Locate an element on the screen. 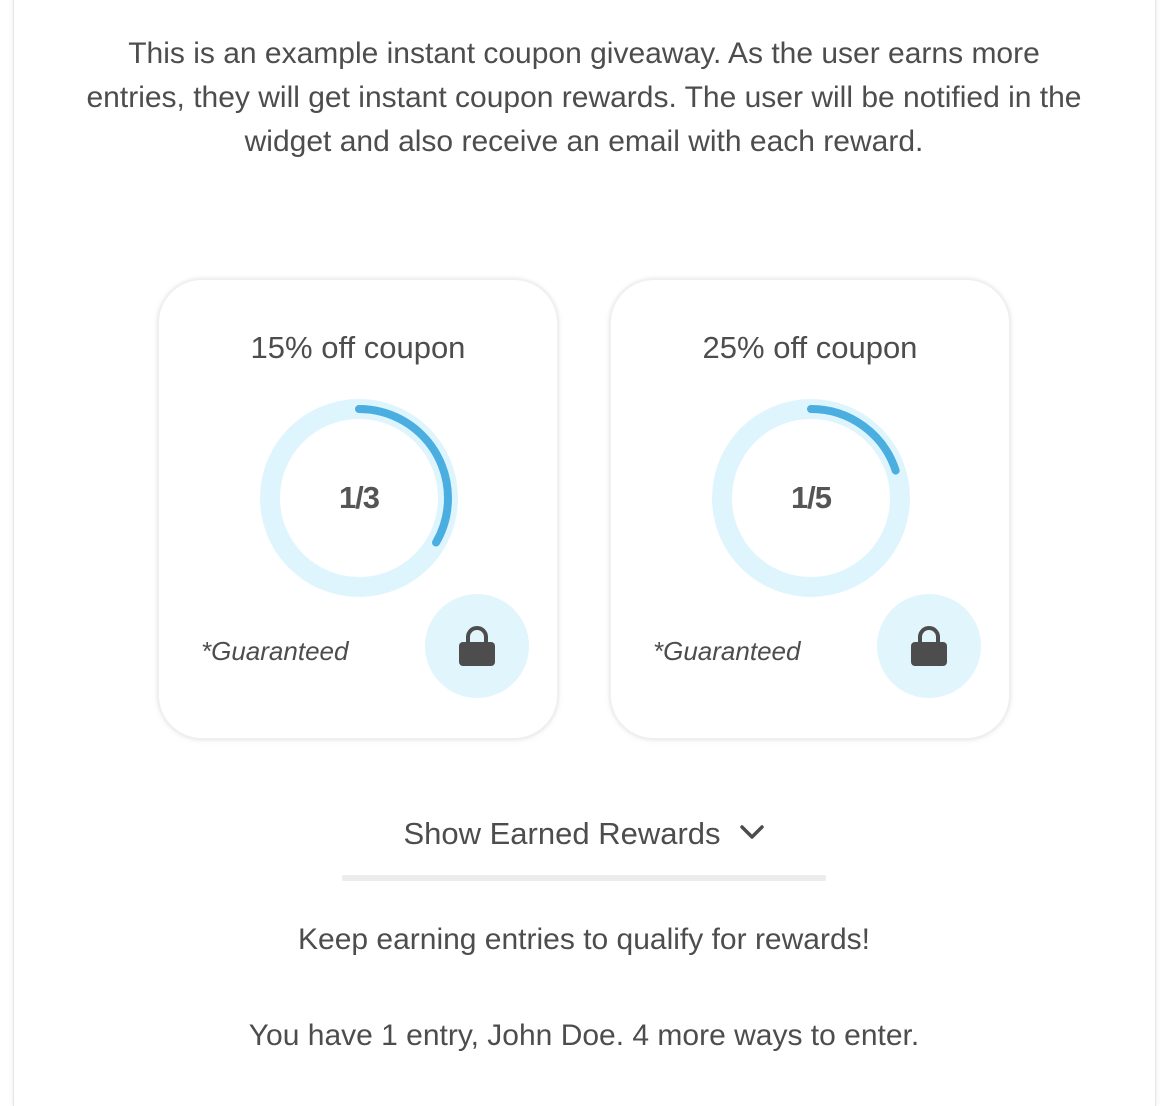 The height and width of the screenshot is (1106, 1168). progress-count: 1/3 is located at coordinates (359, 497).